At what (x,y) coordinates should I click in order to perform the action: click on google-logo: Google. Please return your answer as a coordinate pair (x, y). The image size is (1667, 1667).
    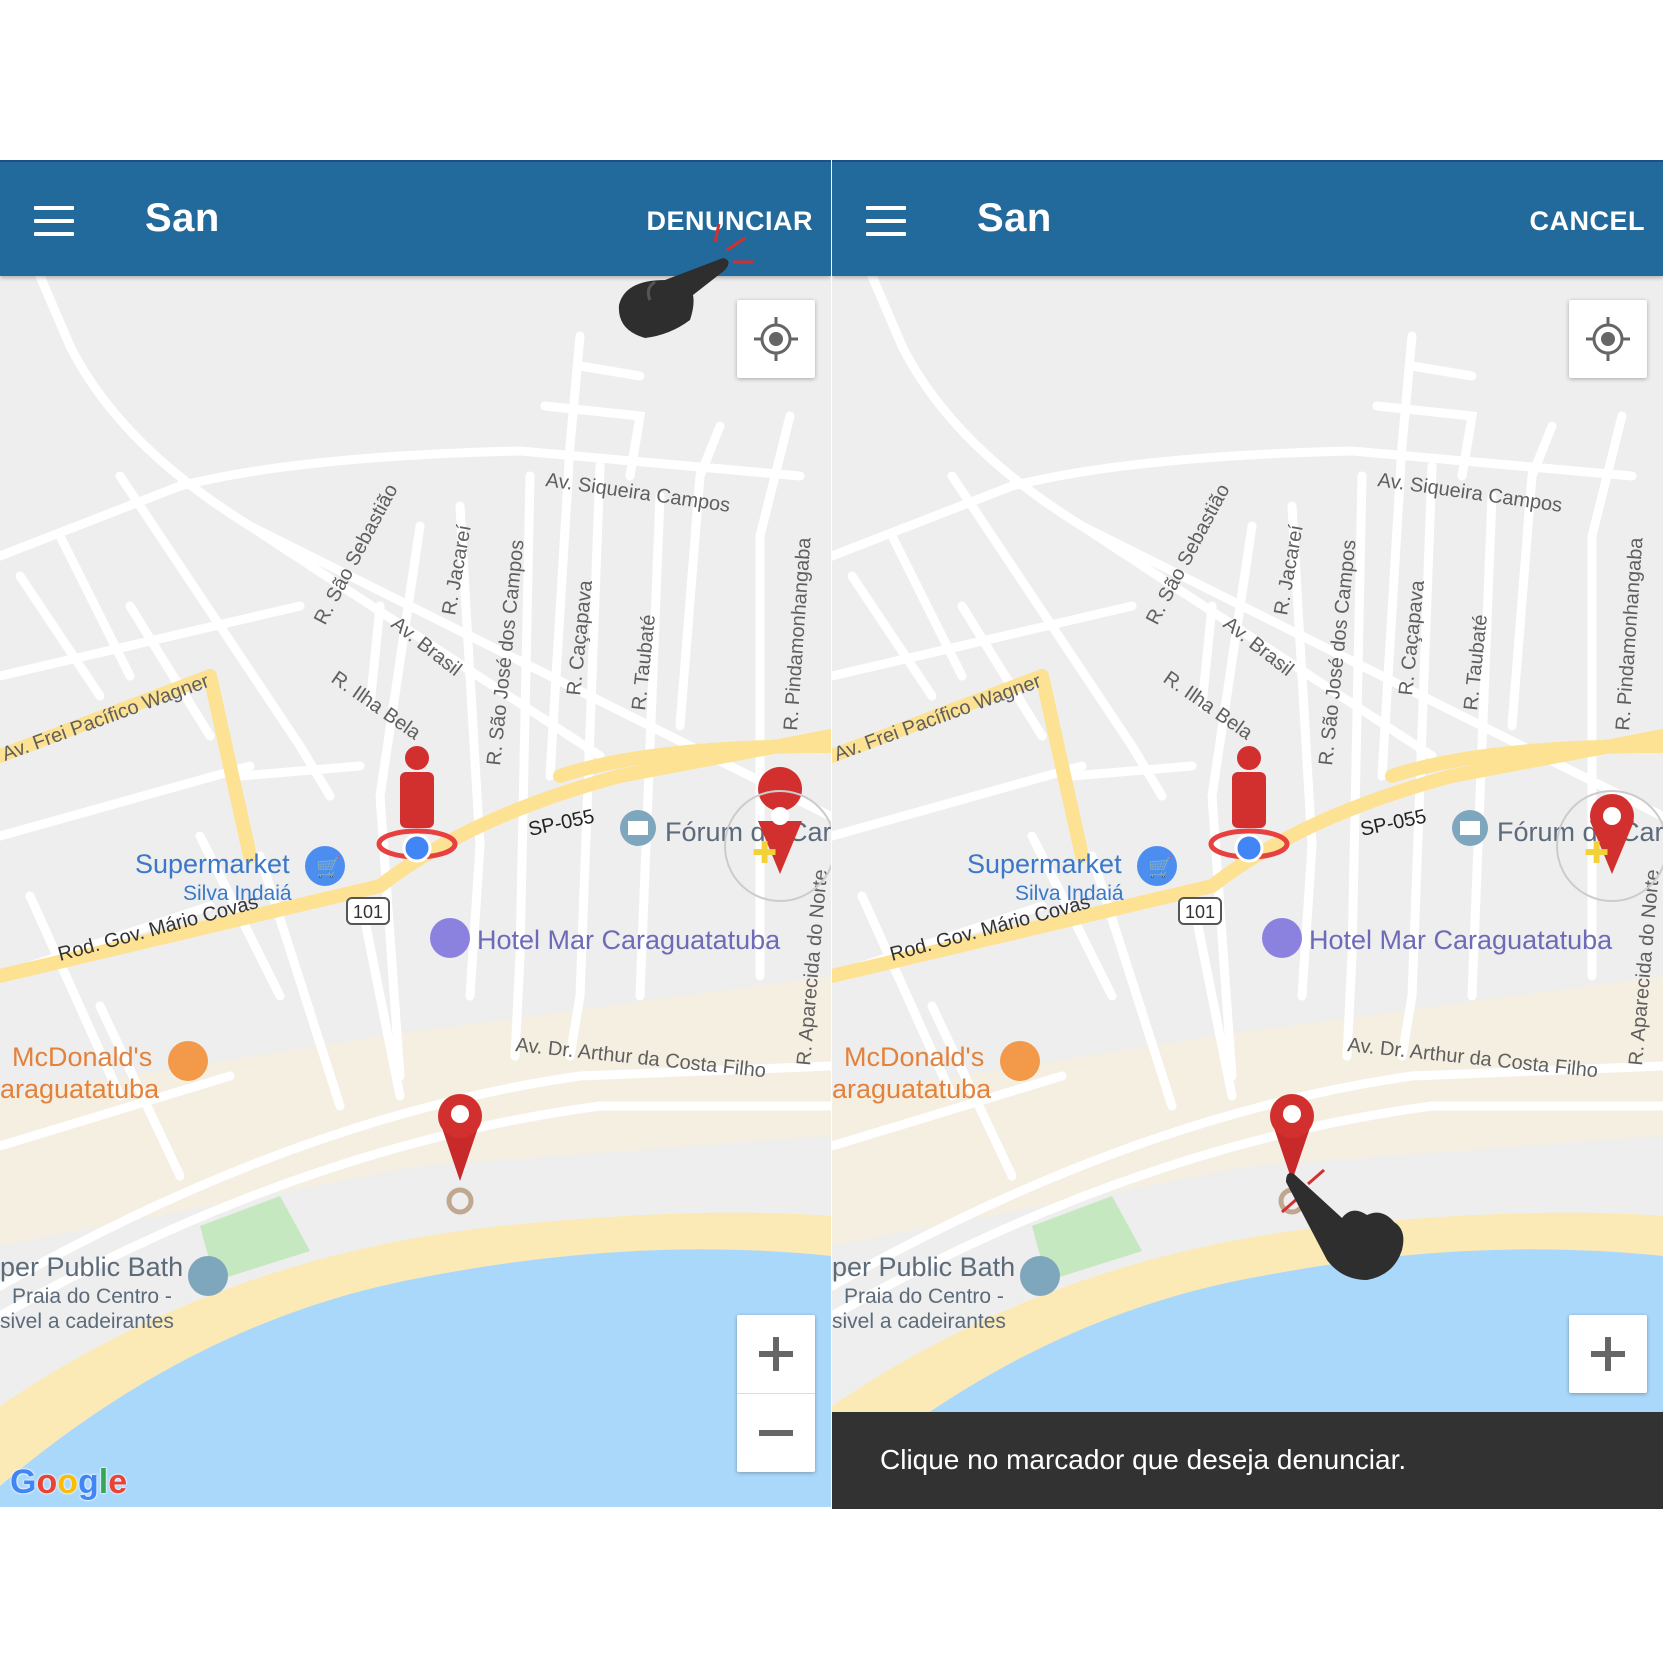
    Looking at the image, I should click on (69, 1482).